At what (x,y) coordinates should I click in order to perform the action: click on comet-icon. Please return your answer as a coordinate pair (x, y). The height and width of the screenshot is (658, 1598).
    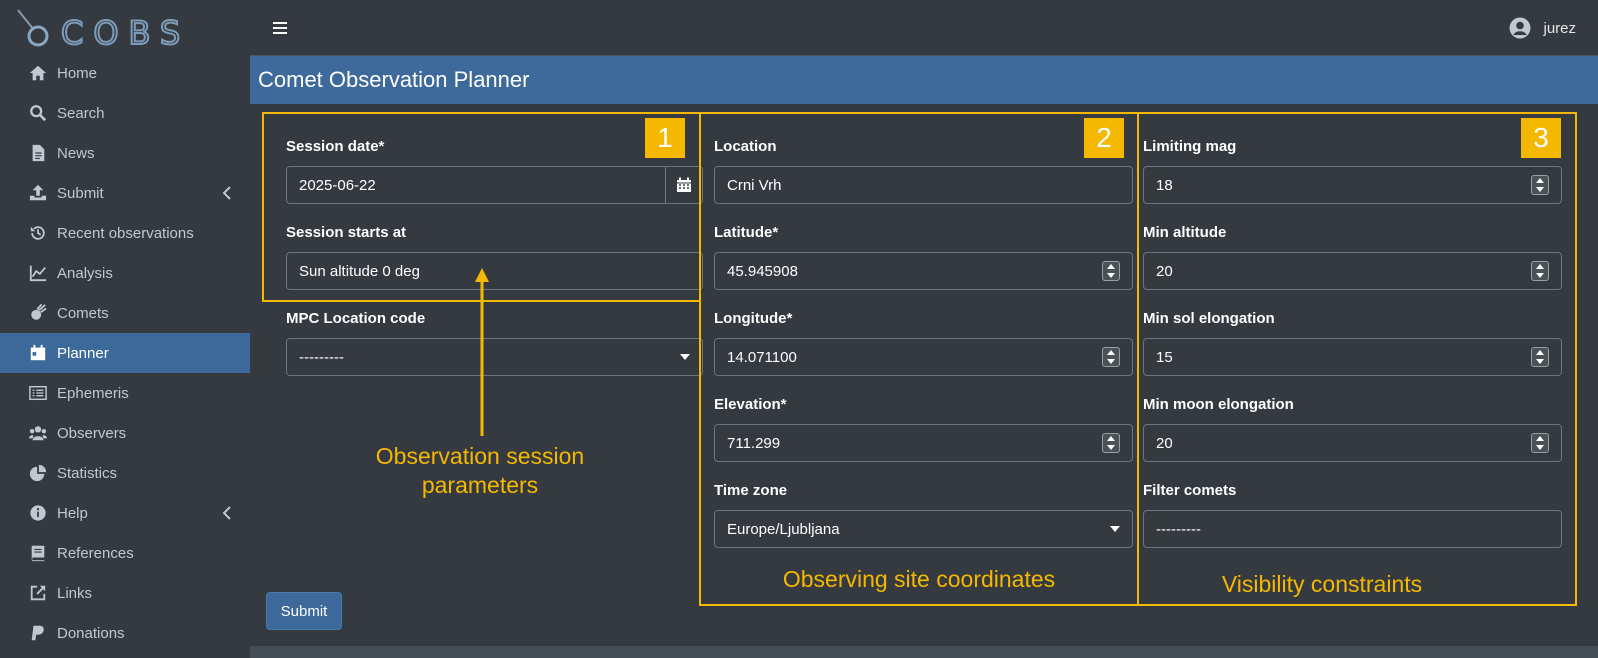
    Looking at the image, I should click on (38, 313).